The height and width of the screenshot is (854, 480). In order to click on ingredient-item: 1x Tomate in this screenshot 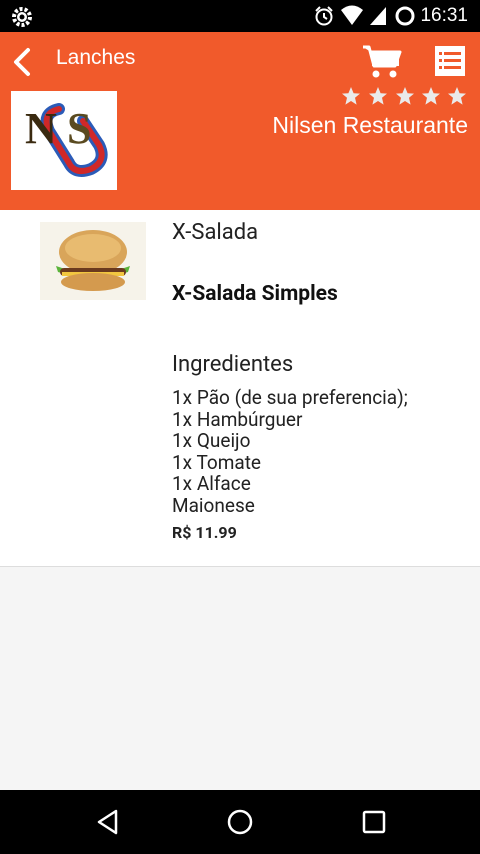, I will do `click(216, 462)`.